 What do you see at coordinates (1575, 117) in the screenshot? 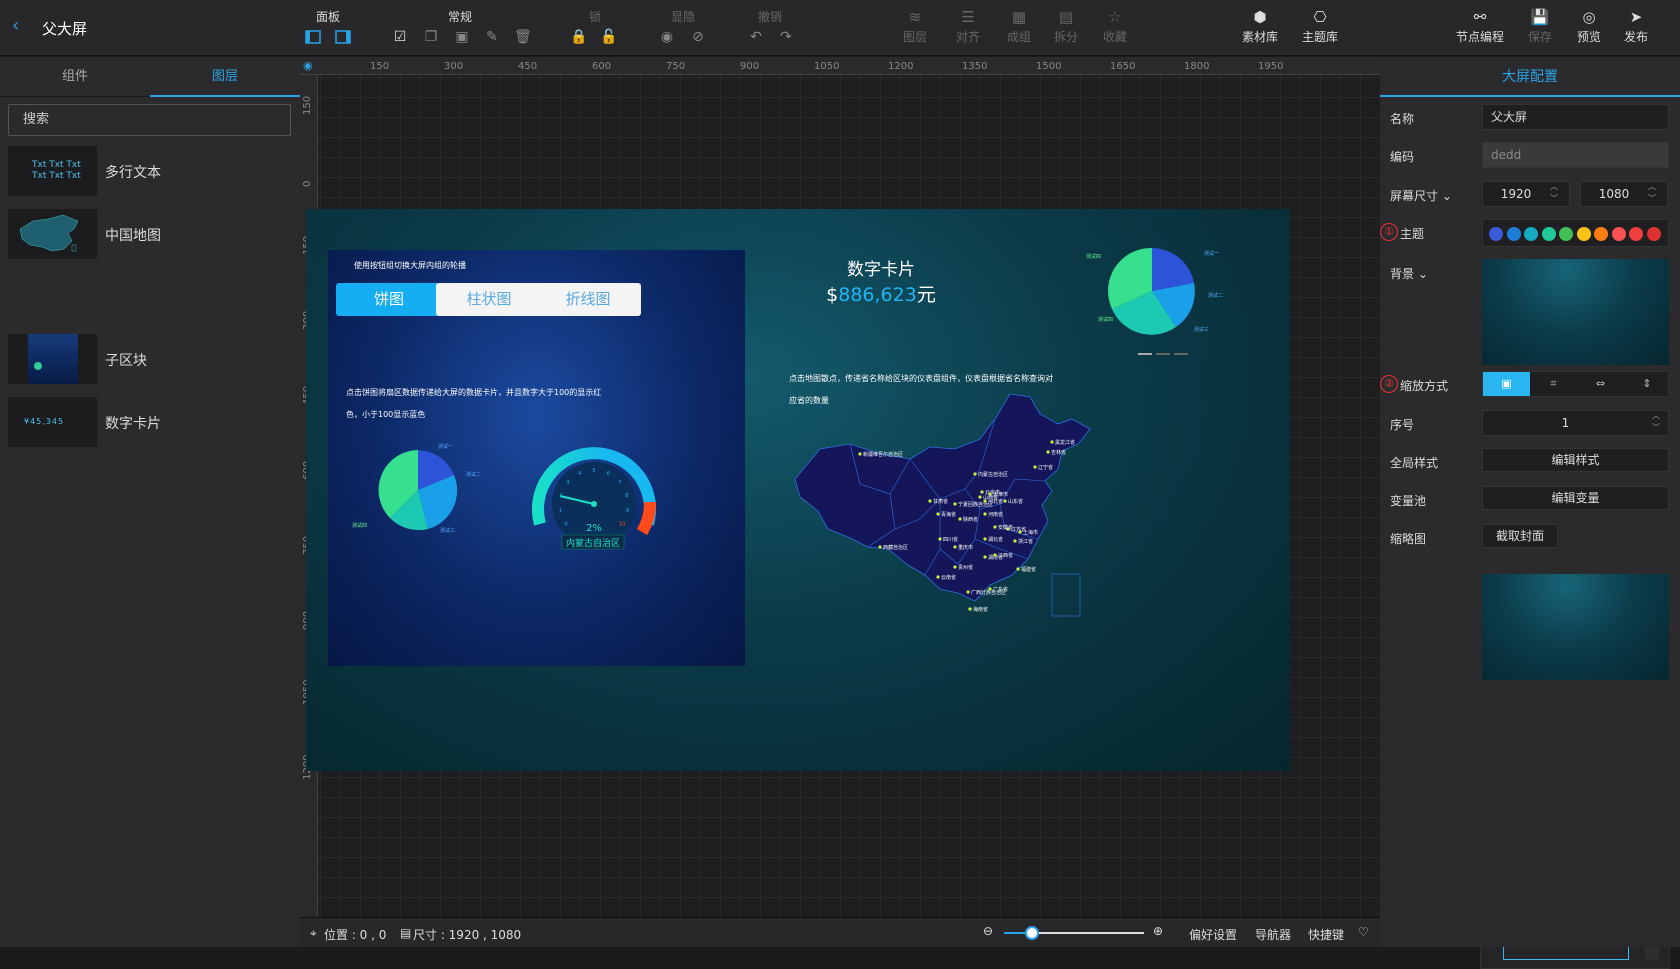
I see `name-input: 父大屏` at bounding box center [1575, 117].